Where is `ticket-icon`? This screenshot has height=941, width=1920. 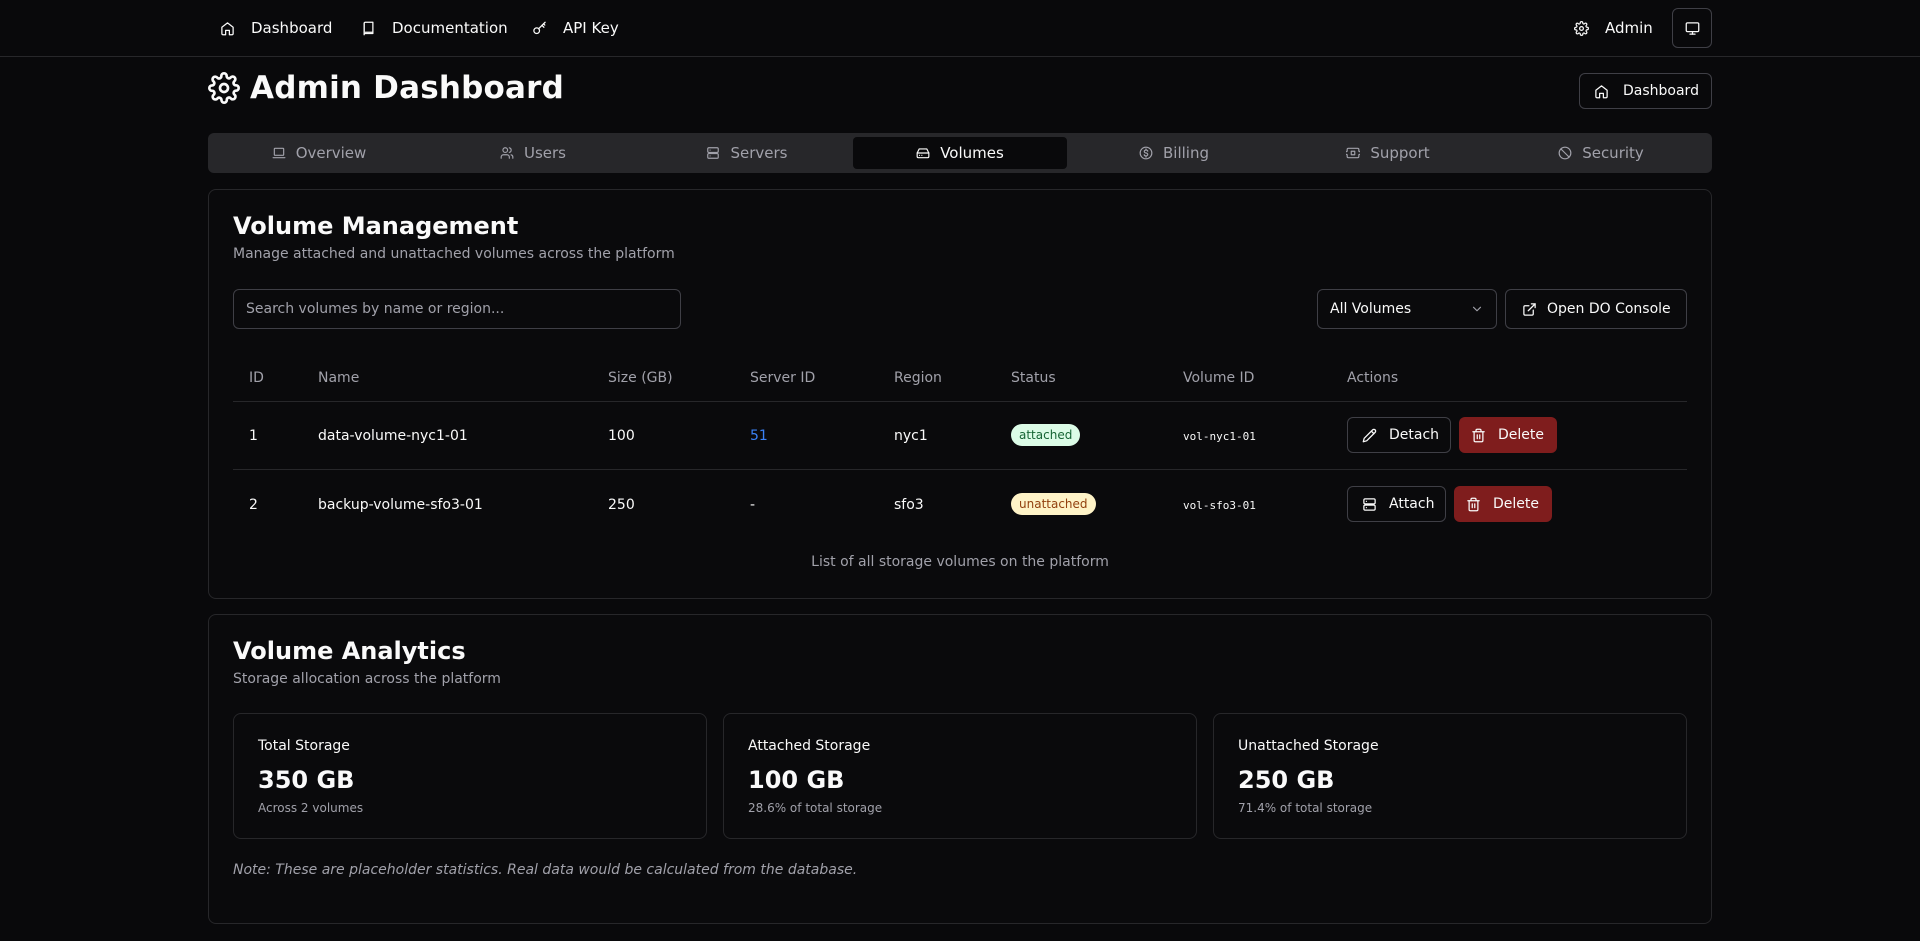
ticket-icon is located at coordinates (1353, 153).